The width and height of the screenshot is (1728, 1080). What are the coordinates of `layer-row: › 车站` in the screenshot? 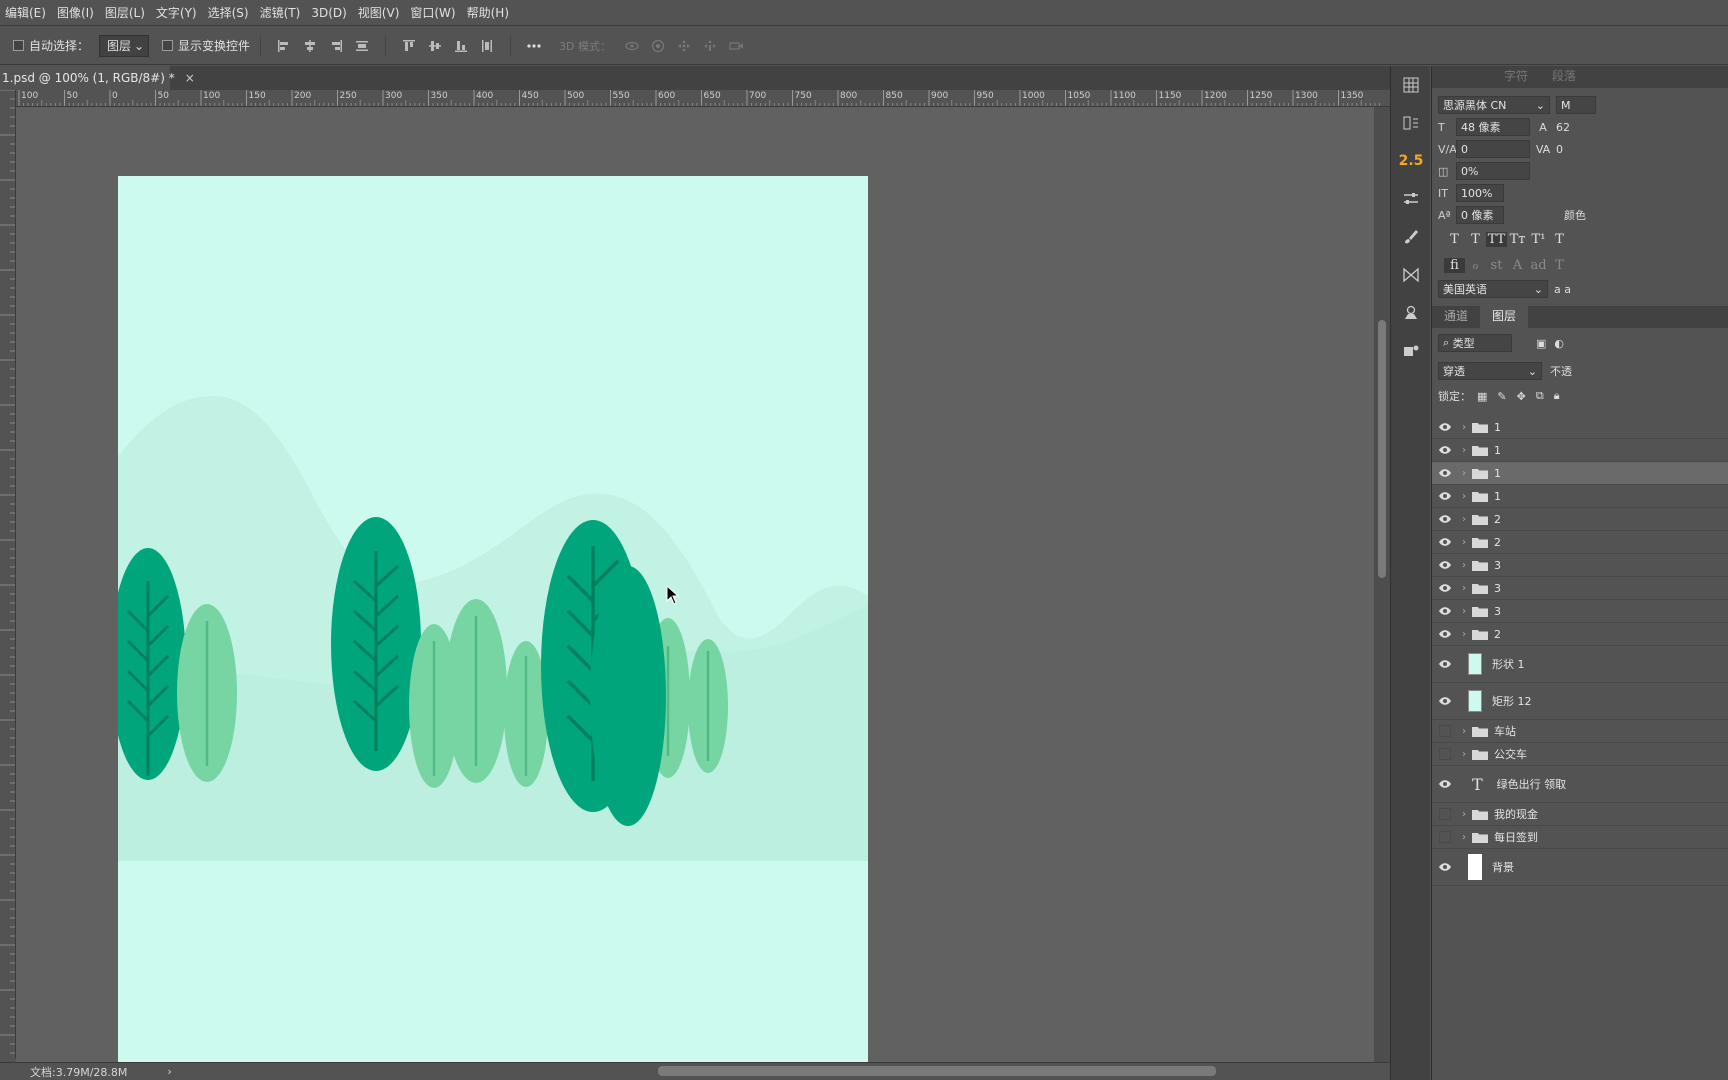 It's located at (1580, 731).